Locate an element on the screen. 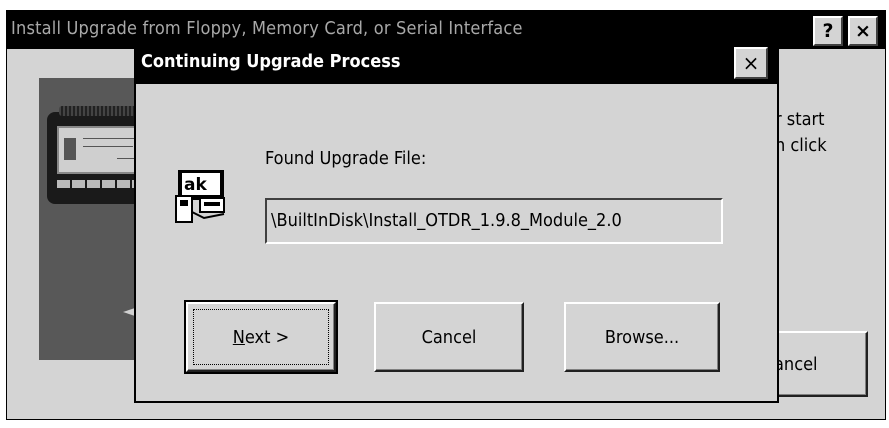 The width and height of the screenshot is (889, 428). dialog-close-button: × is located at coordinates (751, 63).